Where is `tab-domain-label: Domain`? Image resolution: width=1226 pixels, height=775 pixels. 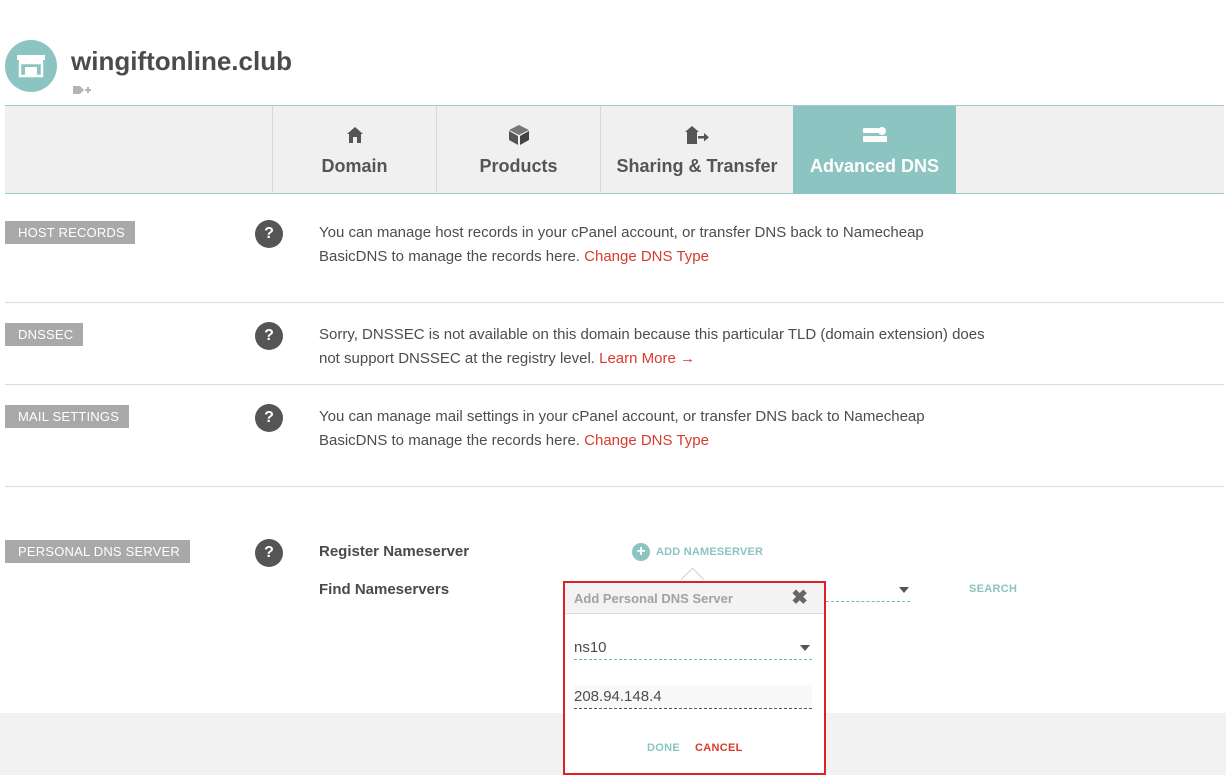 tab-domain-label: Domain is located at coordinates (354, 166).